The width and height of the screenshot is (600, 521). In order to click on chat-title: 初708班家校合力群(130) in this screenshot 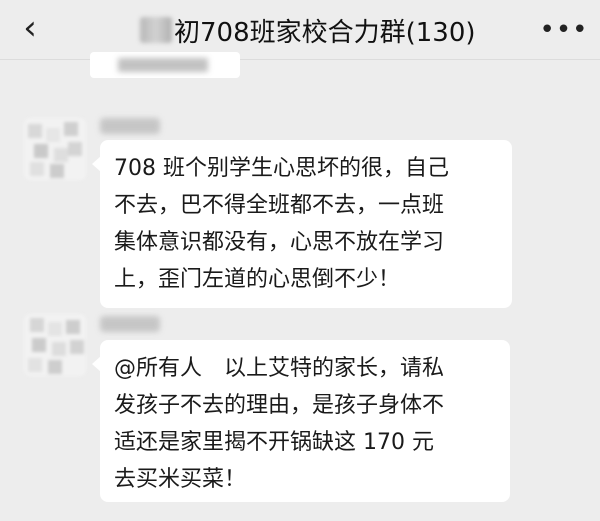, I will do `click(325, 32)`.